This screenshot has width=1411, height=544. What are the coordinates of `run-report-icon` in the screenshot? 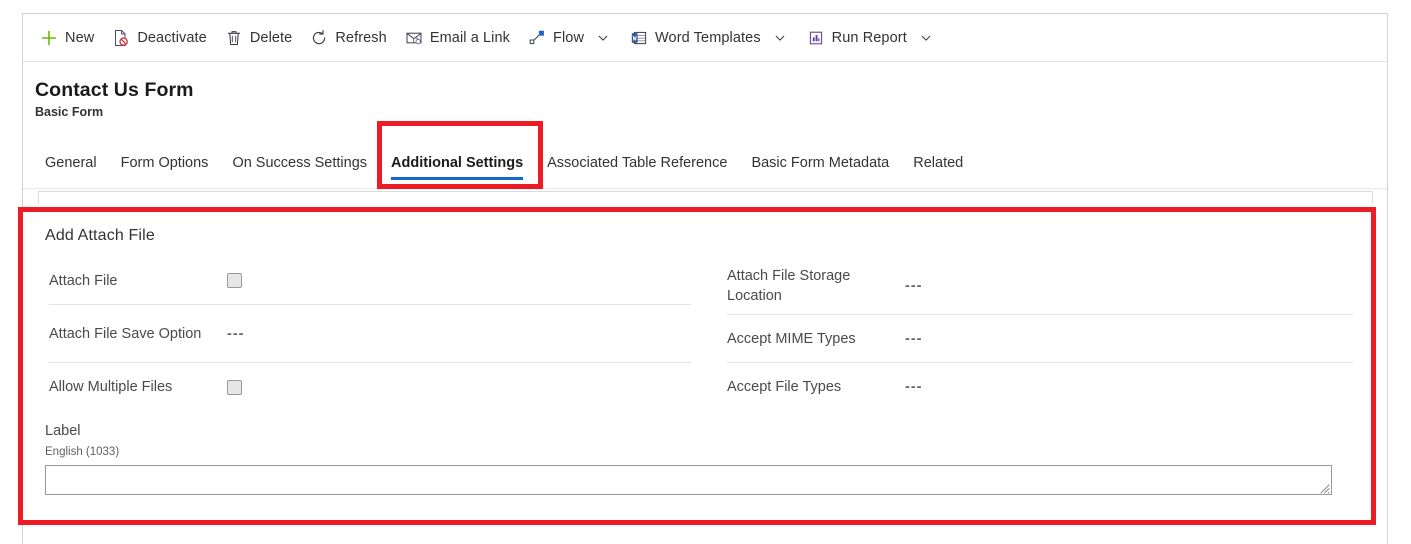 It's located at (816, 38).